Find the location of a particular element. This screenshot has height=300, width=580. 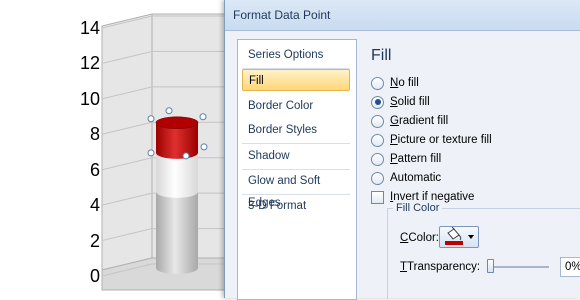

no-fill-radio is located at coordinates (377, 83).